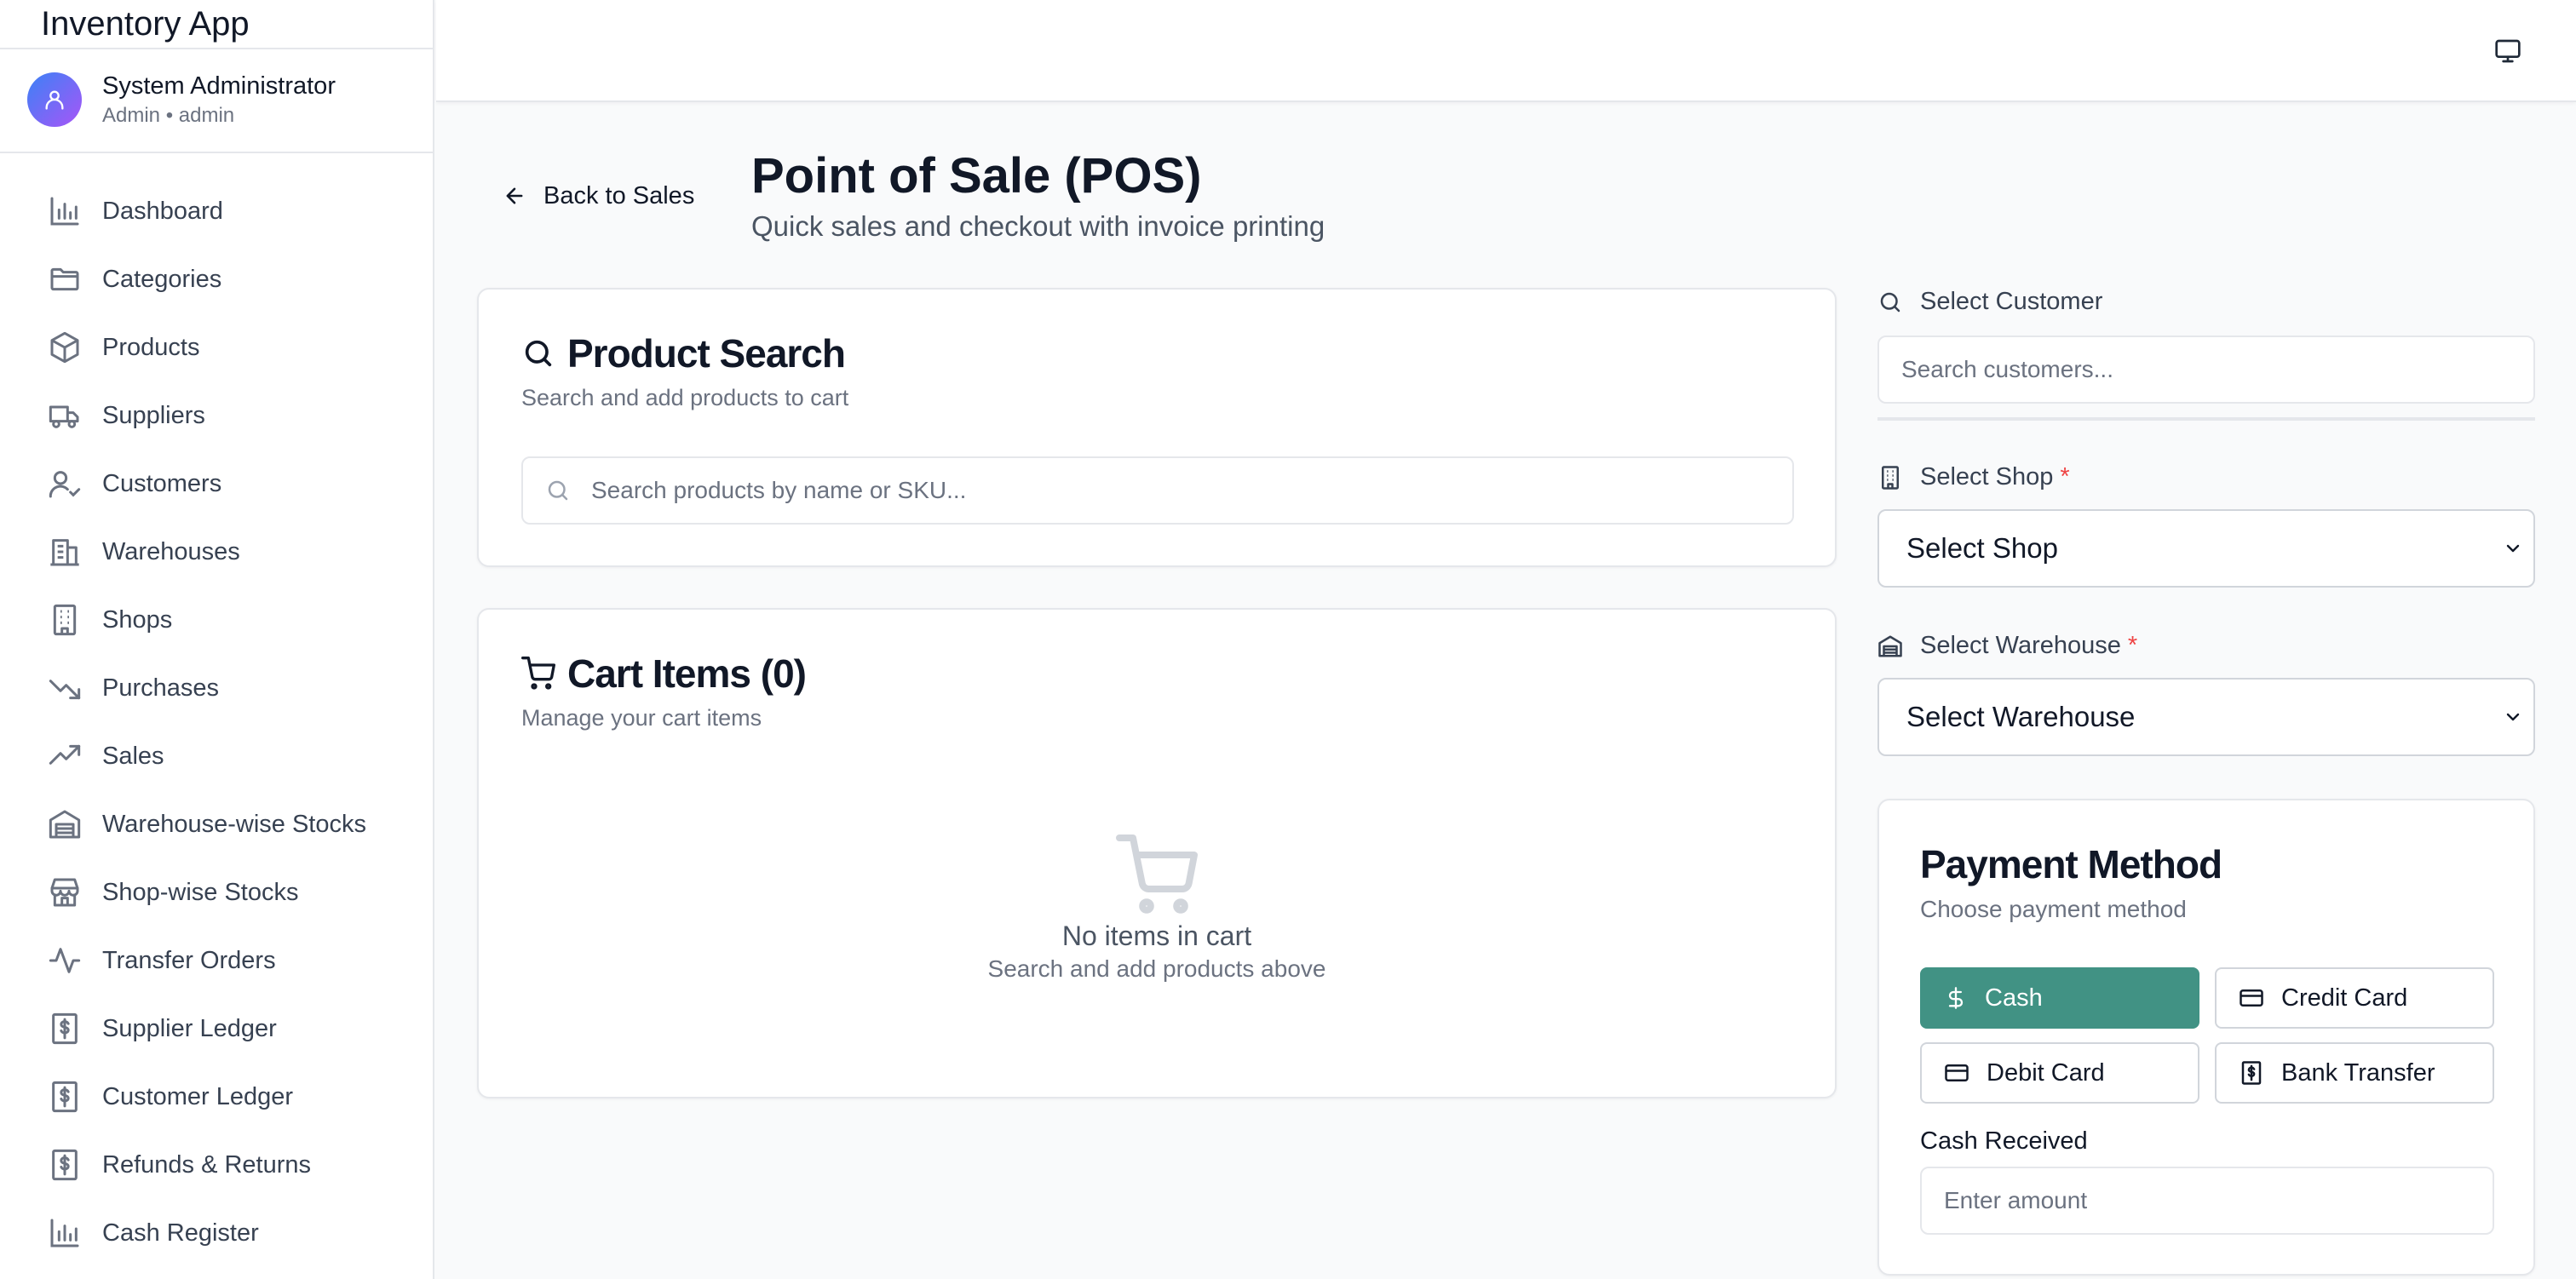  I want to click on sidebar-item-suppliers: Suppliers, so click(217, 415).